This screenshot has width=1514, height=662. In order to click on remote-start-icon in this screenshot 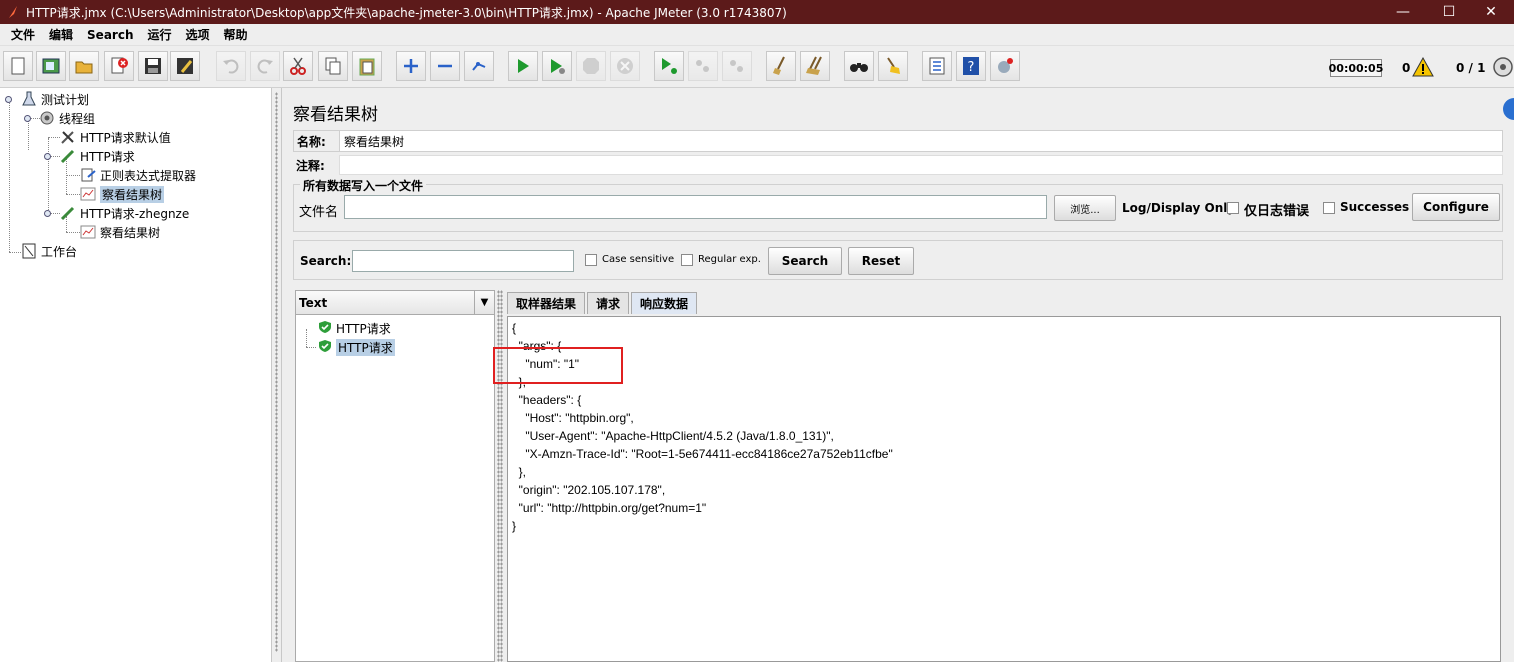, I will do `click(669, 66)`.